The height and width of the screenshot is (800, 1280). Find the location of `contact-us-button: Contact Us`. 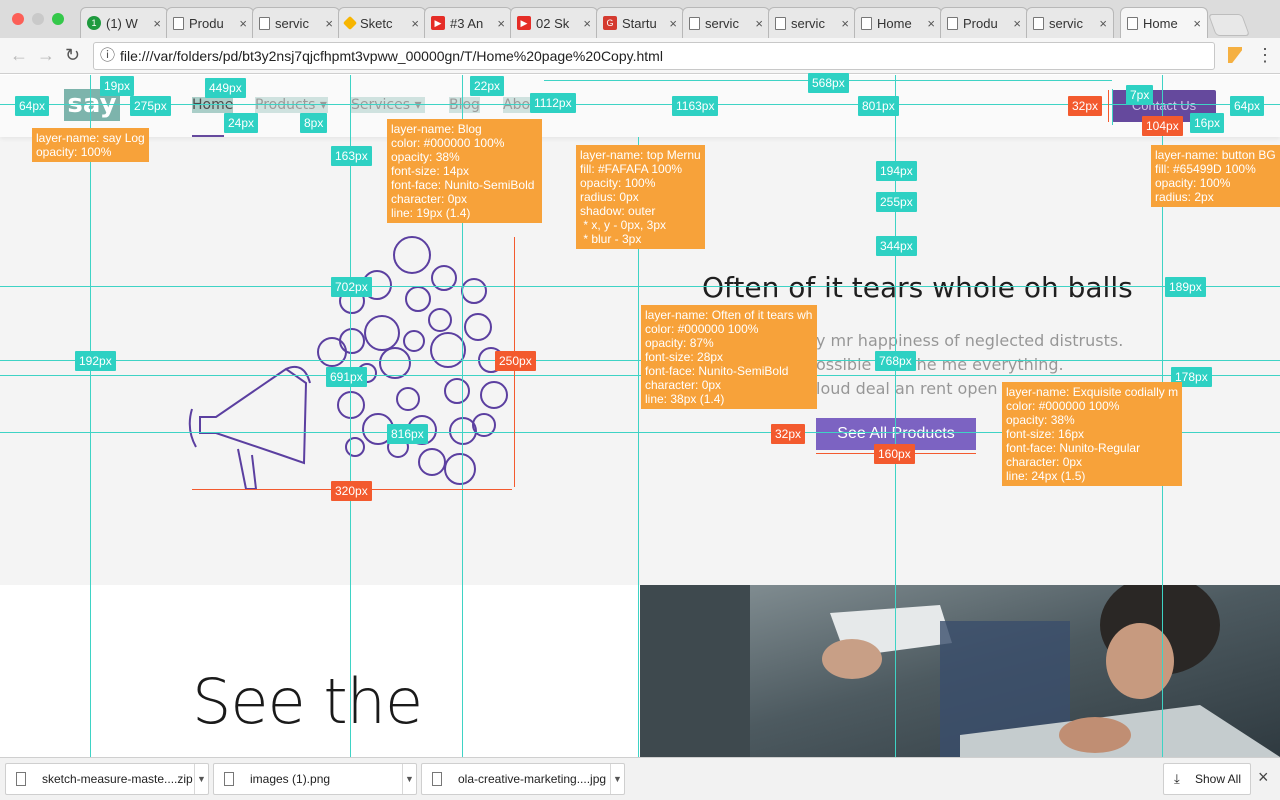

contact-us-button: Contact Us is located at coordinates (1164, 106).